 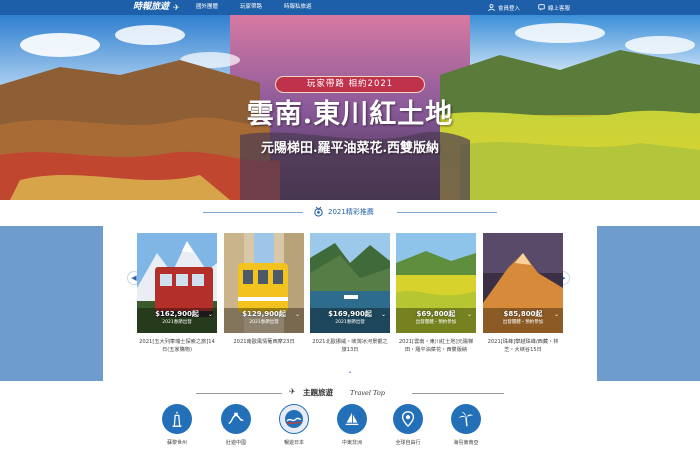 What do you see at coordinates (264, 283) in the screenshot?
I see `tour-card-image: $129,900起 2021春節出發 ⌄` at bounding box center [264, 283].